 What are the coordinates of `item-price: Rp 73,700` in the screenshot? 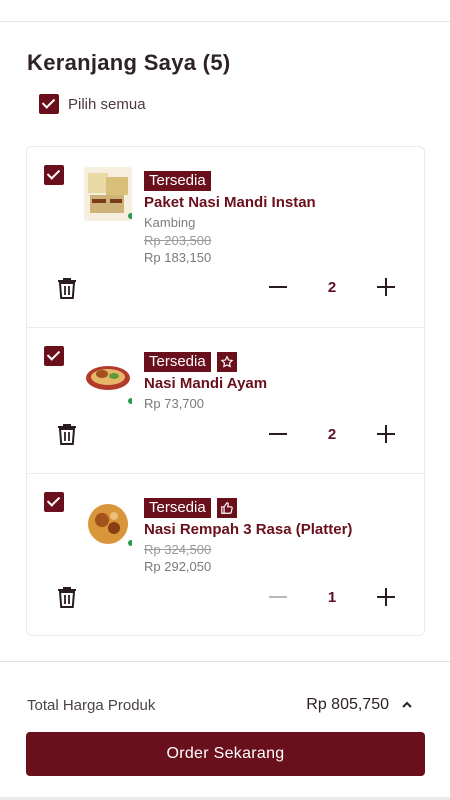 It's located at (174, 403).